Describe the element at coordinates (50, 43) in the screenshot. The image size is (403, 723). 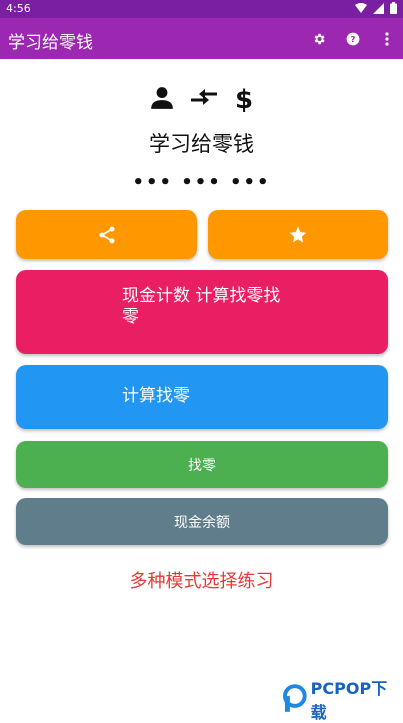
I see `app-title: 学习给零钱` at that location.